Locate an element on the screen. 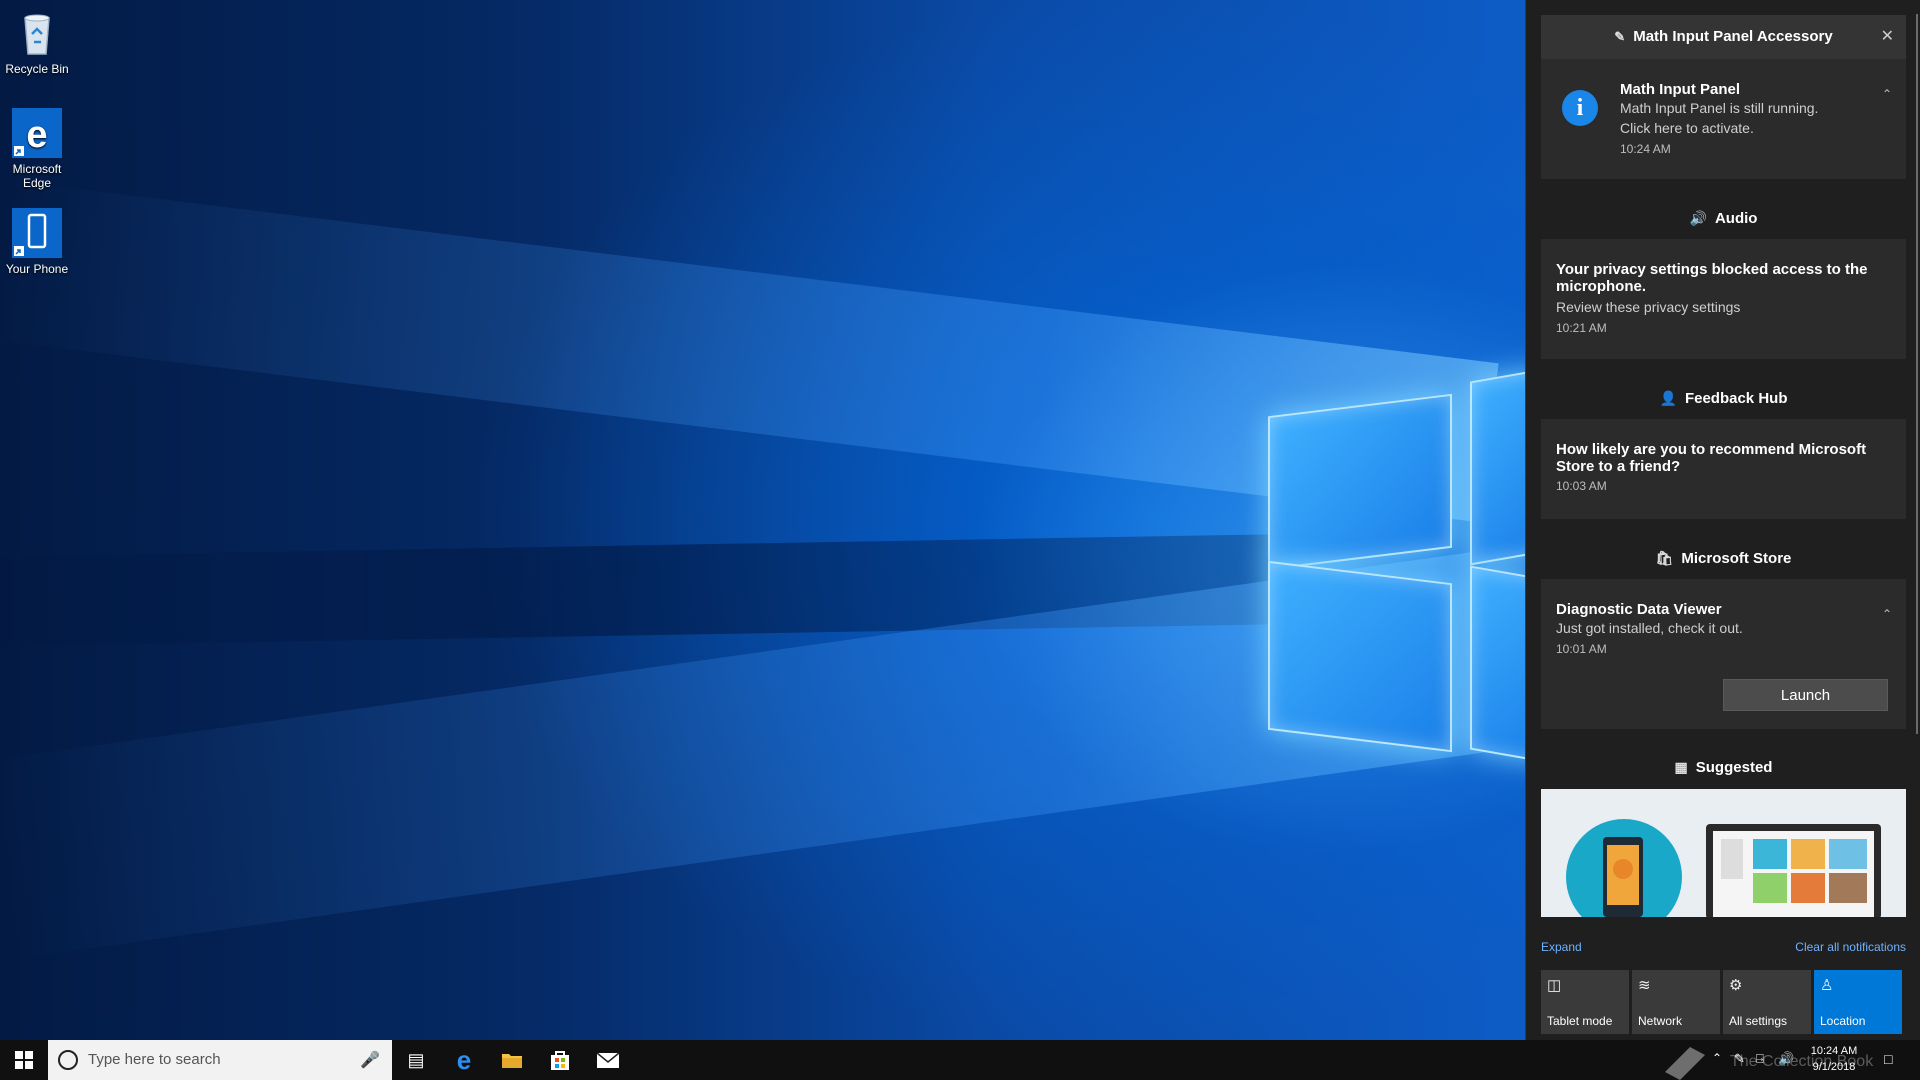 The image size is (1920, 1080). quick-action-label: Location is located at coordinates (1843, 1021).